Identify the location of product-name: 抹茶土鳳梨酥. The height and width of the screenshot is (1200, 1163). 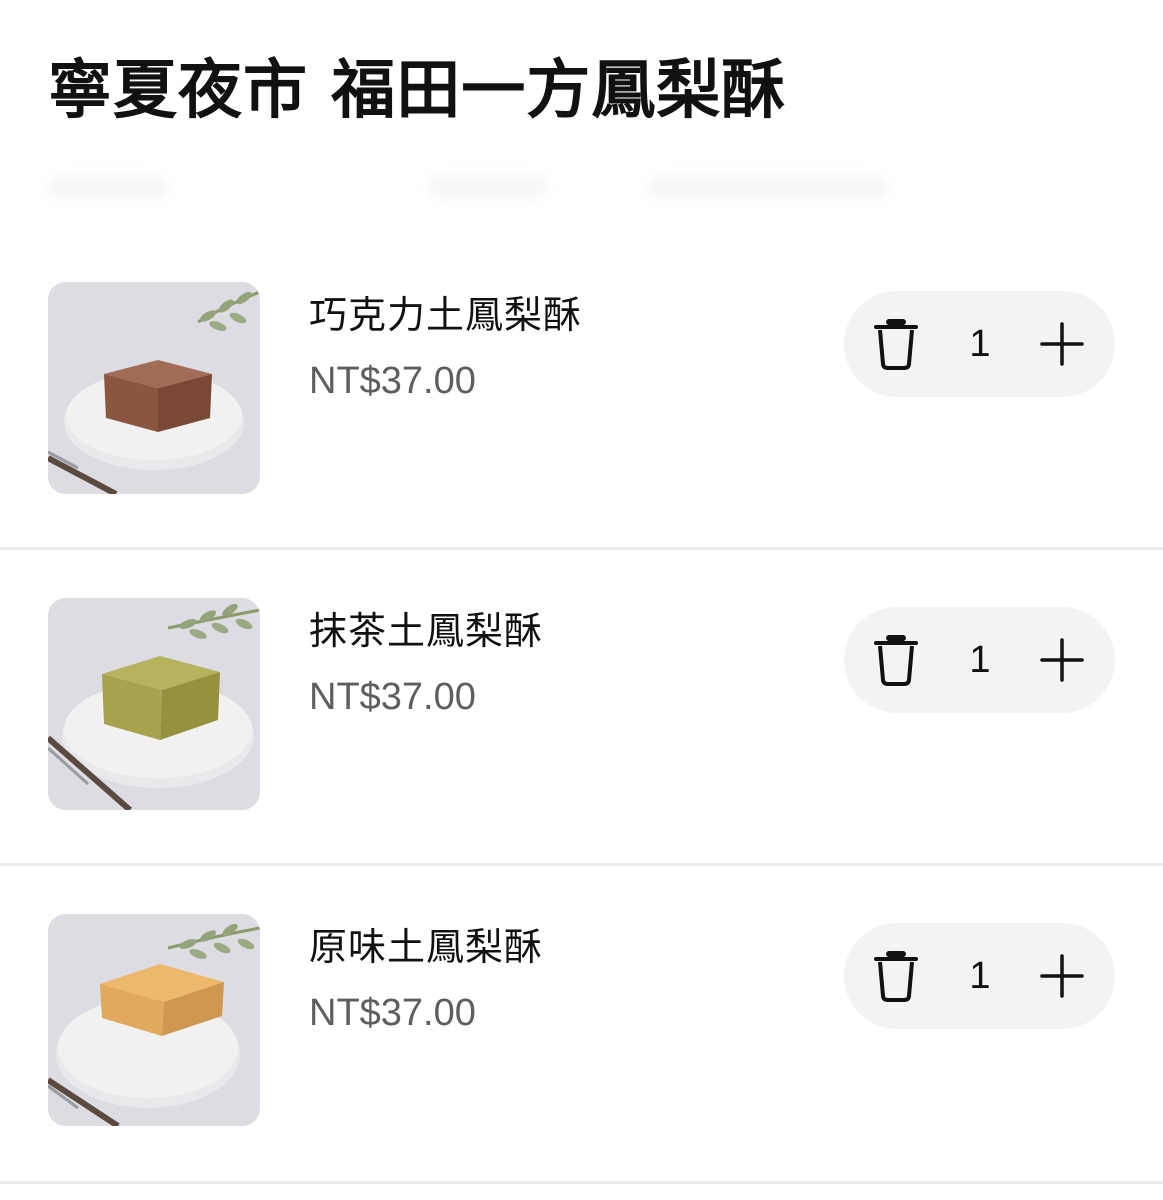
(426, 631).